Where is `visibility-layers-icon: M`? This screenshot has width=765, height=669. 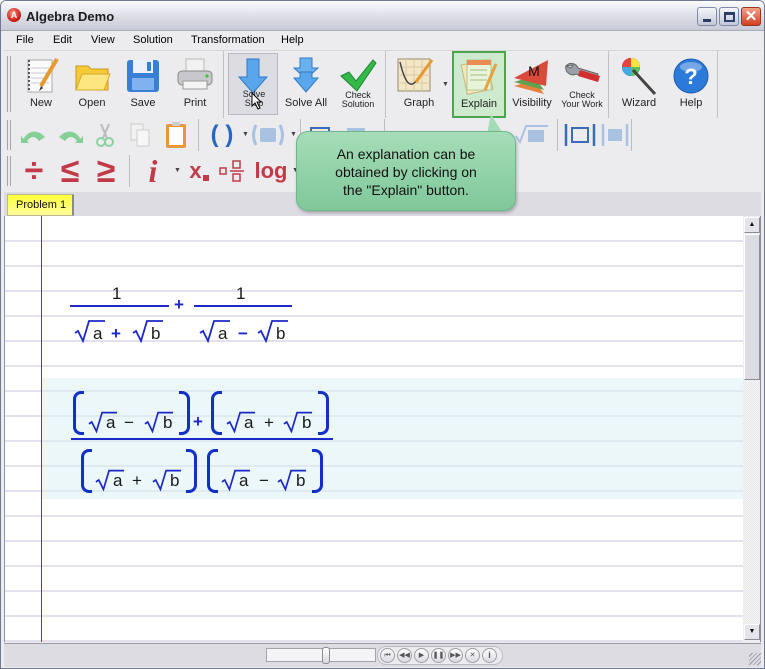 visibility-layers-icon: M is located at coordinates (531, 77).